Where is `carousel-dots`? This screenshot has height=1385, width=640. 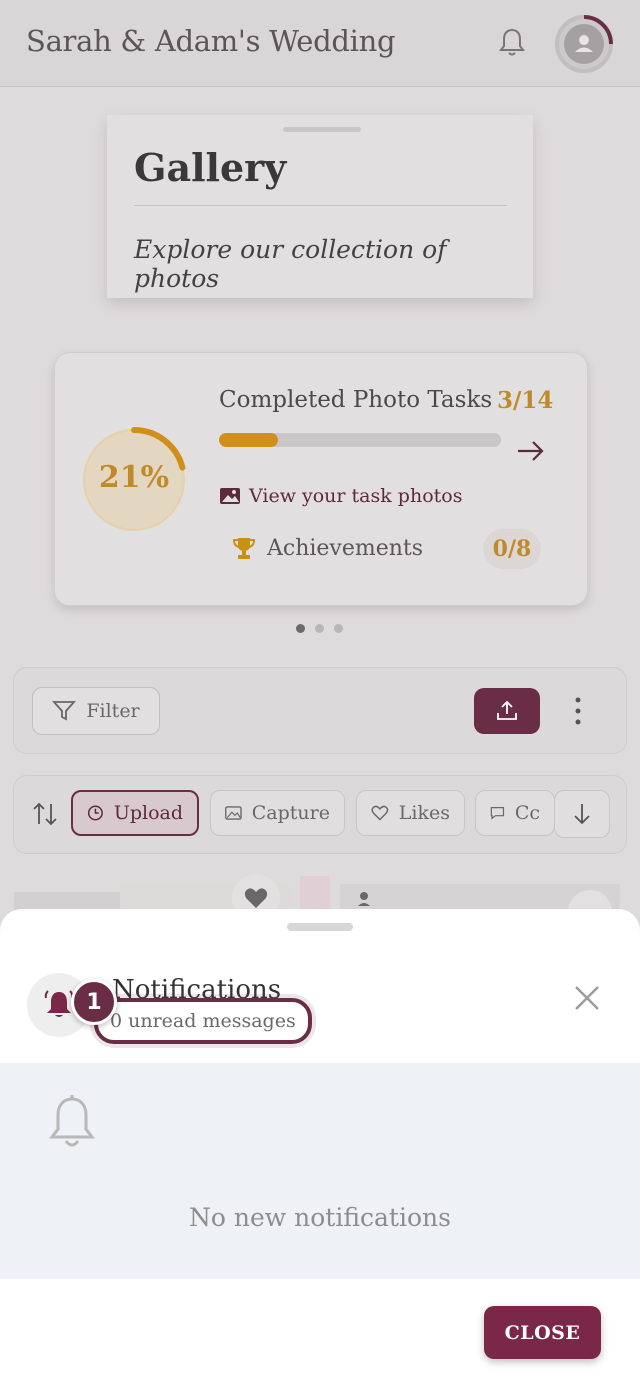
carousel-dots is located at coordinates (319, 628).